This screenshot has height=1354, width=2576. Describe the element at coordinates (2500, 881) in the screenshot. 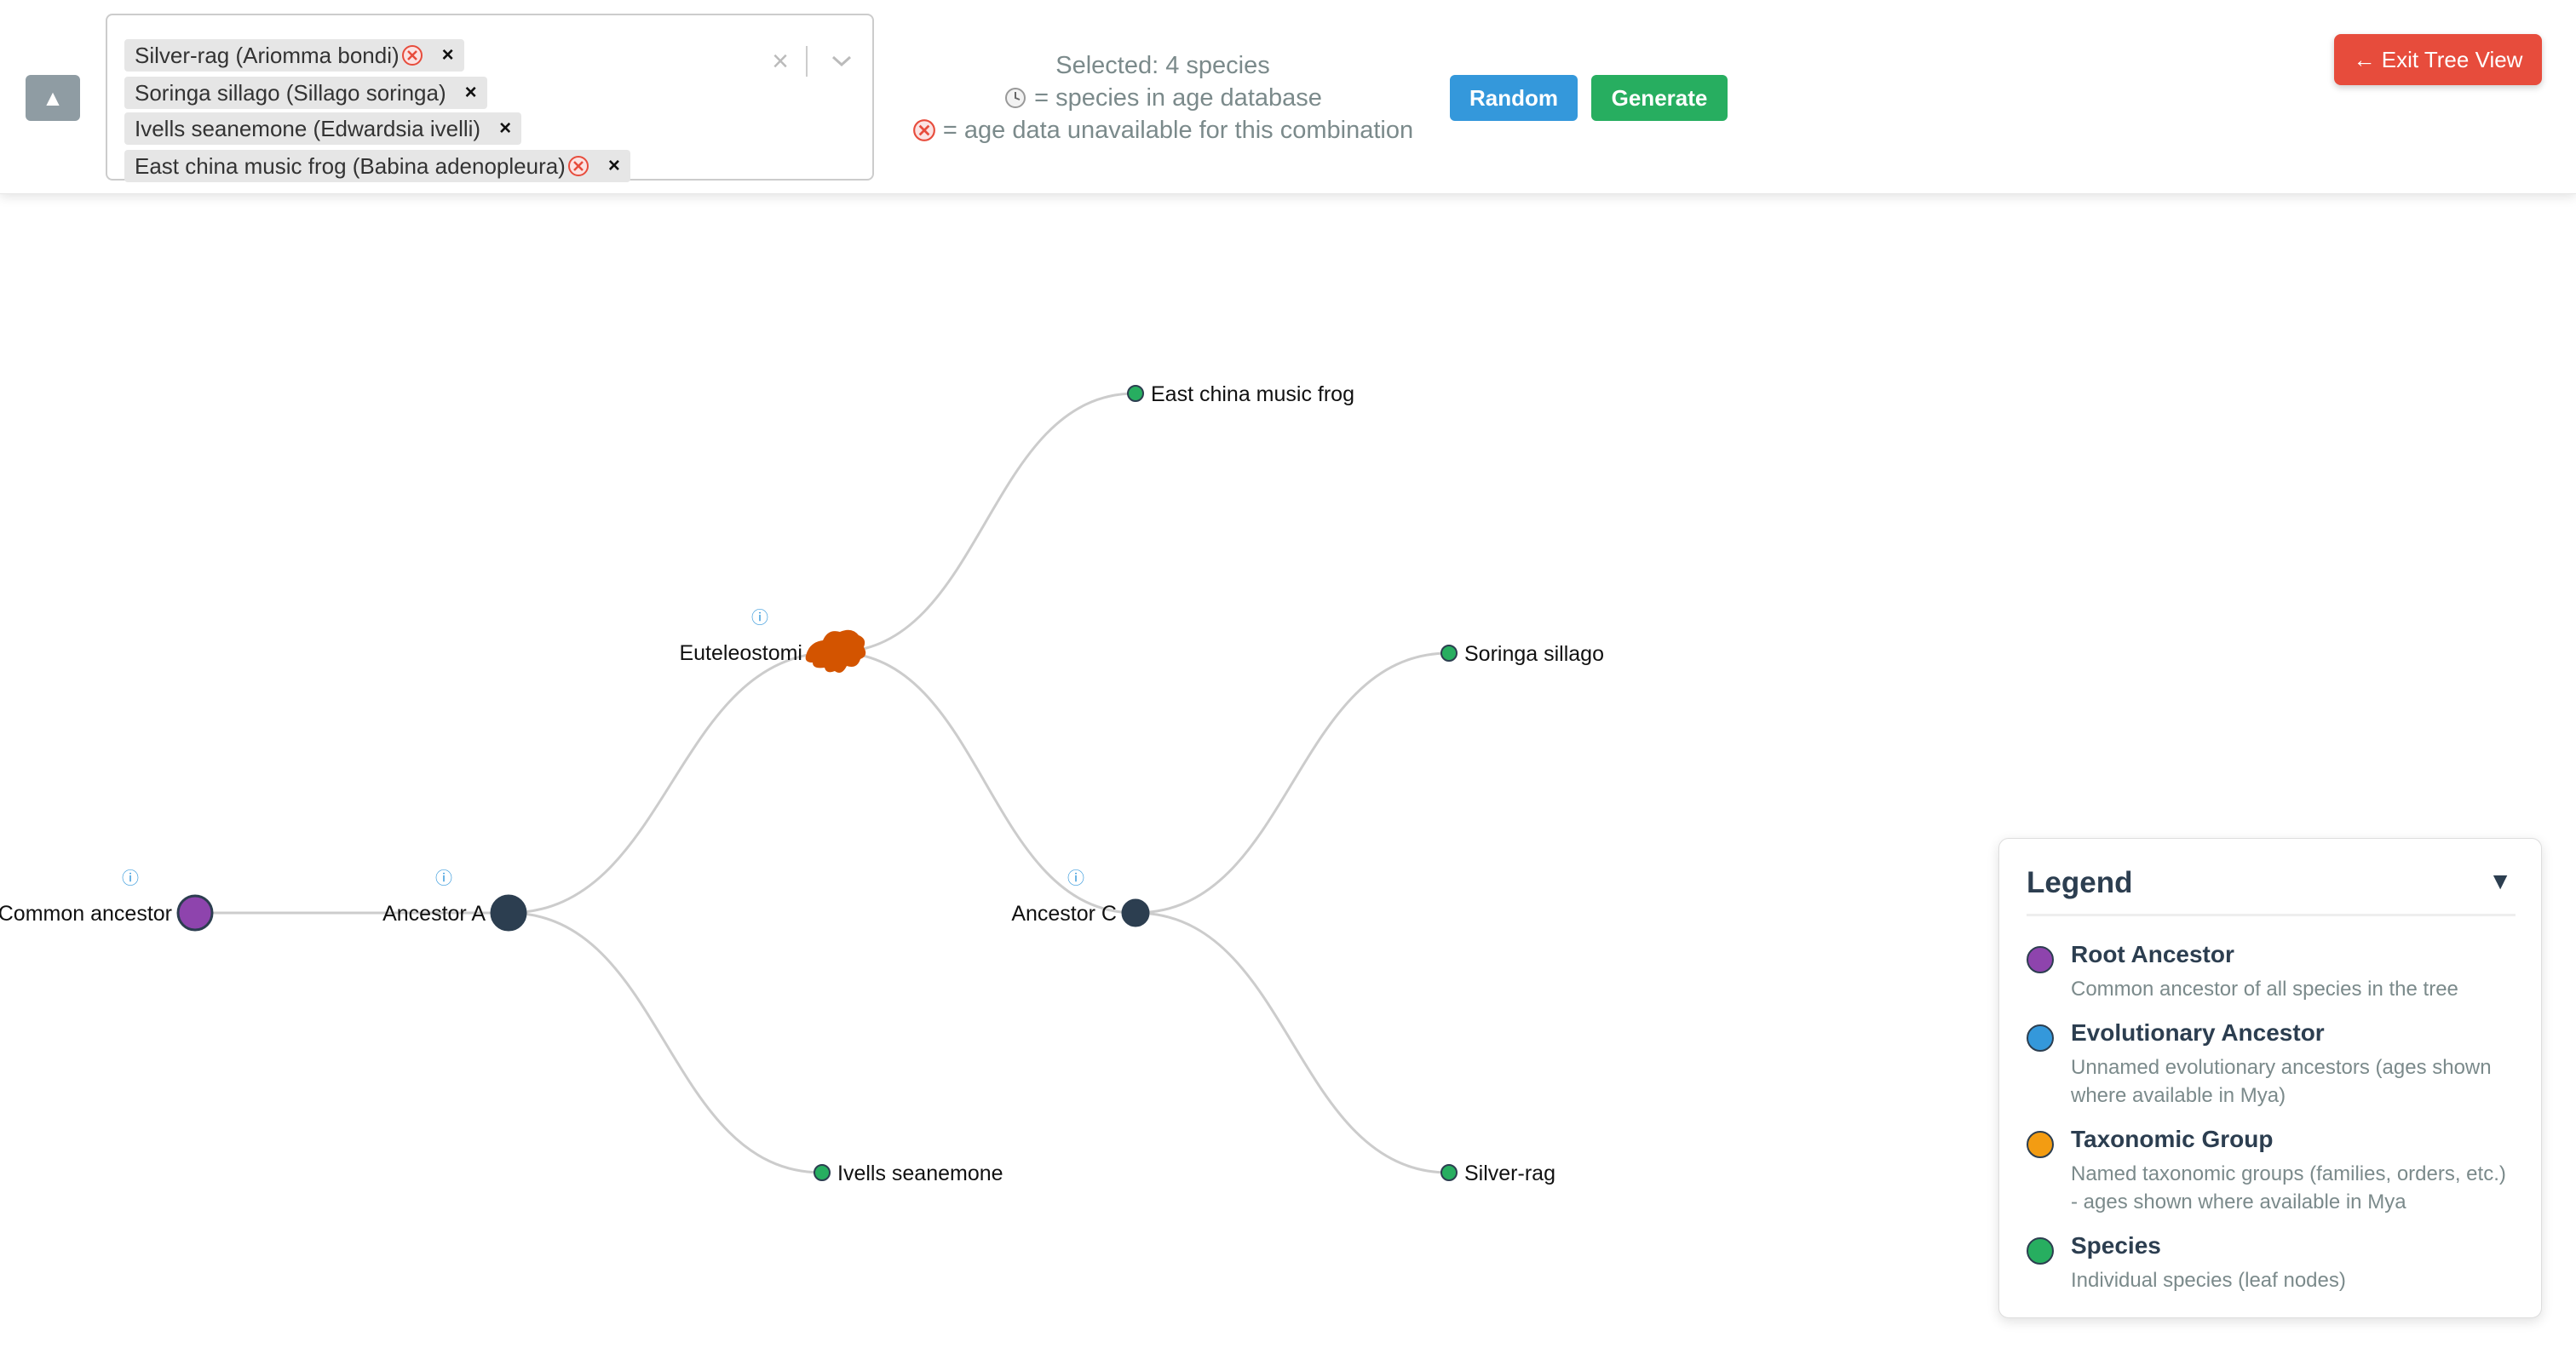

I see `legend-toggle-icon: ▼` at that location.